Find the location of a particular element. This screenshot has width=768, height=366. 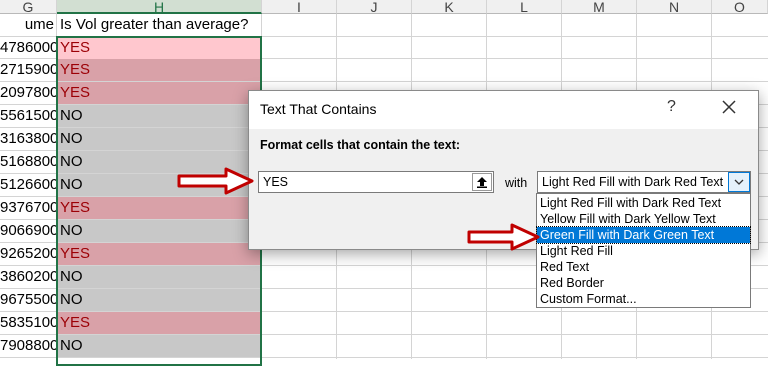

dropdown-chevron-icon is located at coordinates (739, 182).